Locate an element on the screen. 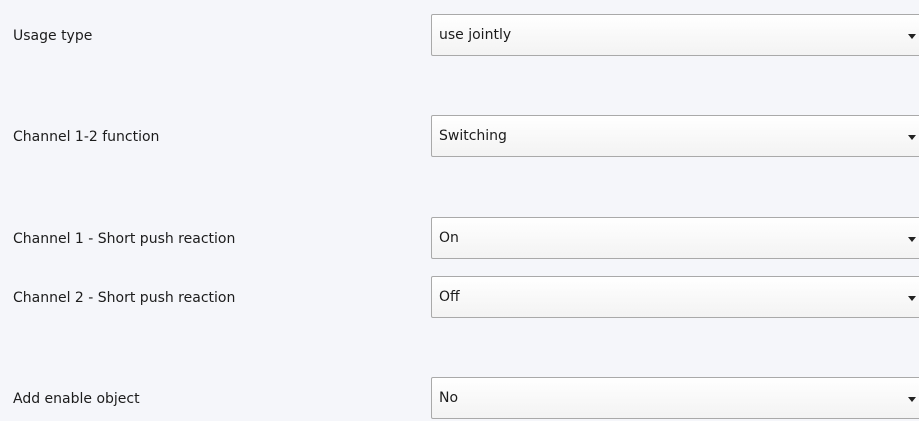  channel2-short-push-value: Off is located at coordinates (449, 297).